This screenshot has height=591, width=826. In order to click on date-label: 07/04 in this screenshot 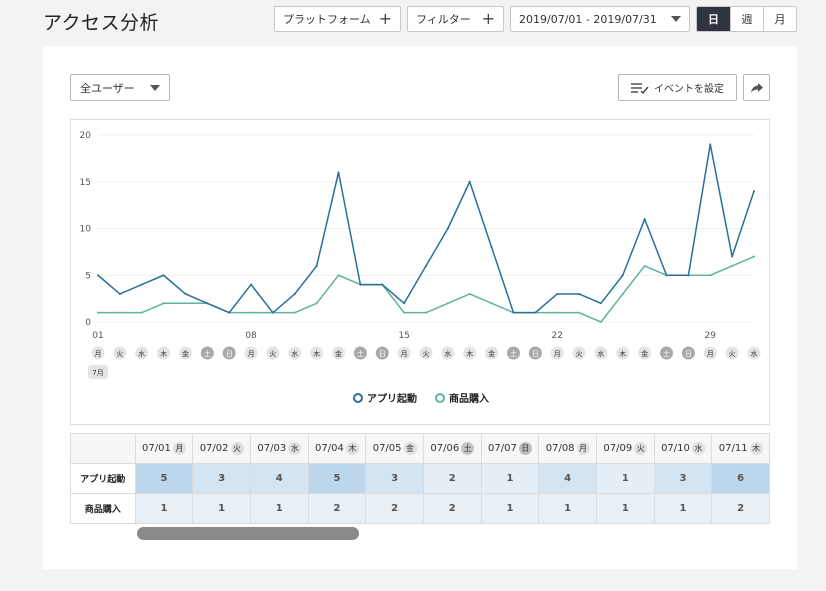, I will do `click(329, 448)`.